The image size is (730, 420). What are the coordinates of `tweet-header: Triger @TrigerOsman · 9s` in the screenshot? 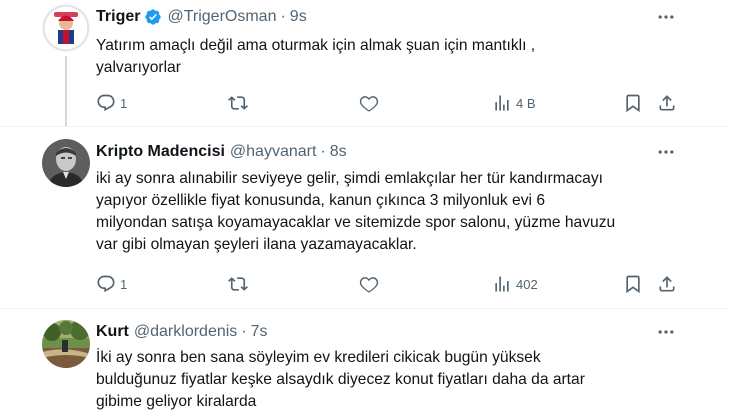 It's located at (201, 17).